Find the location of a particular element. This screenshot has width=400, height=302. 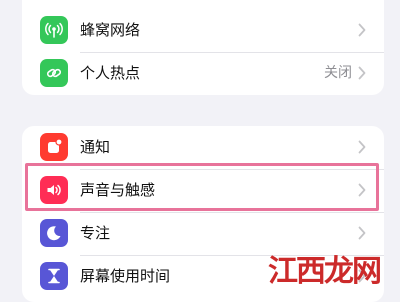

settings-row-label: 屏幕使用时间 is located at coordinates (125, 276).